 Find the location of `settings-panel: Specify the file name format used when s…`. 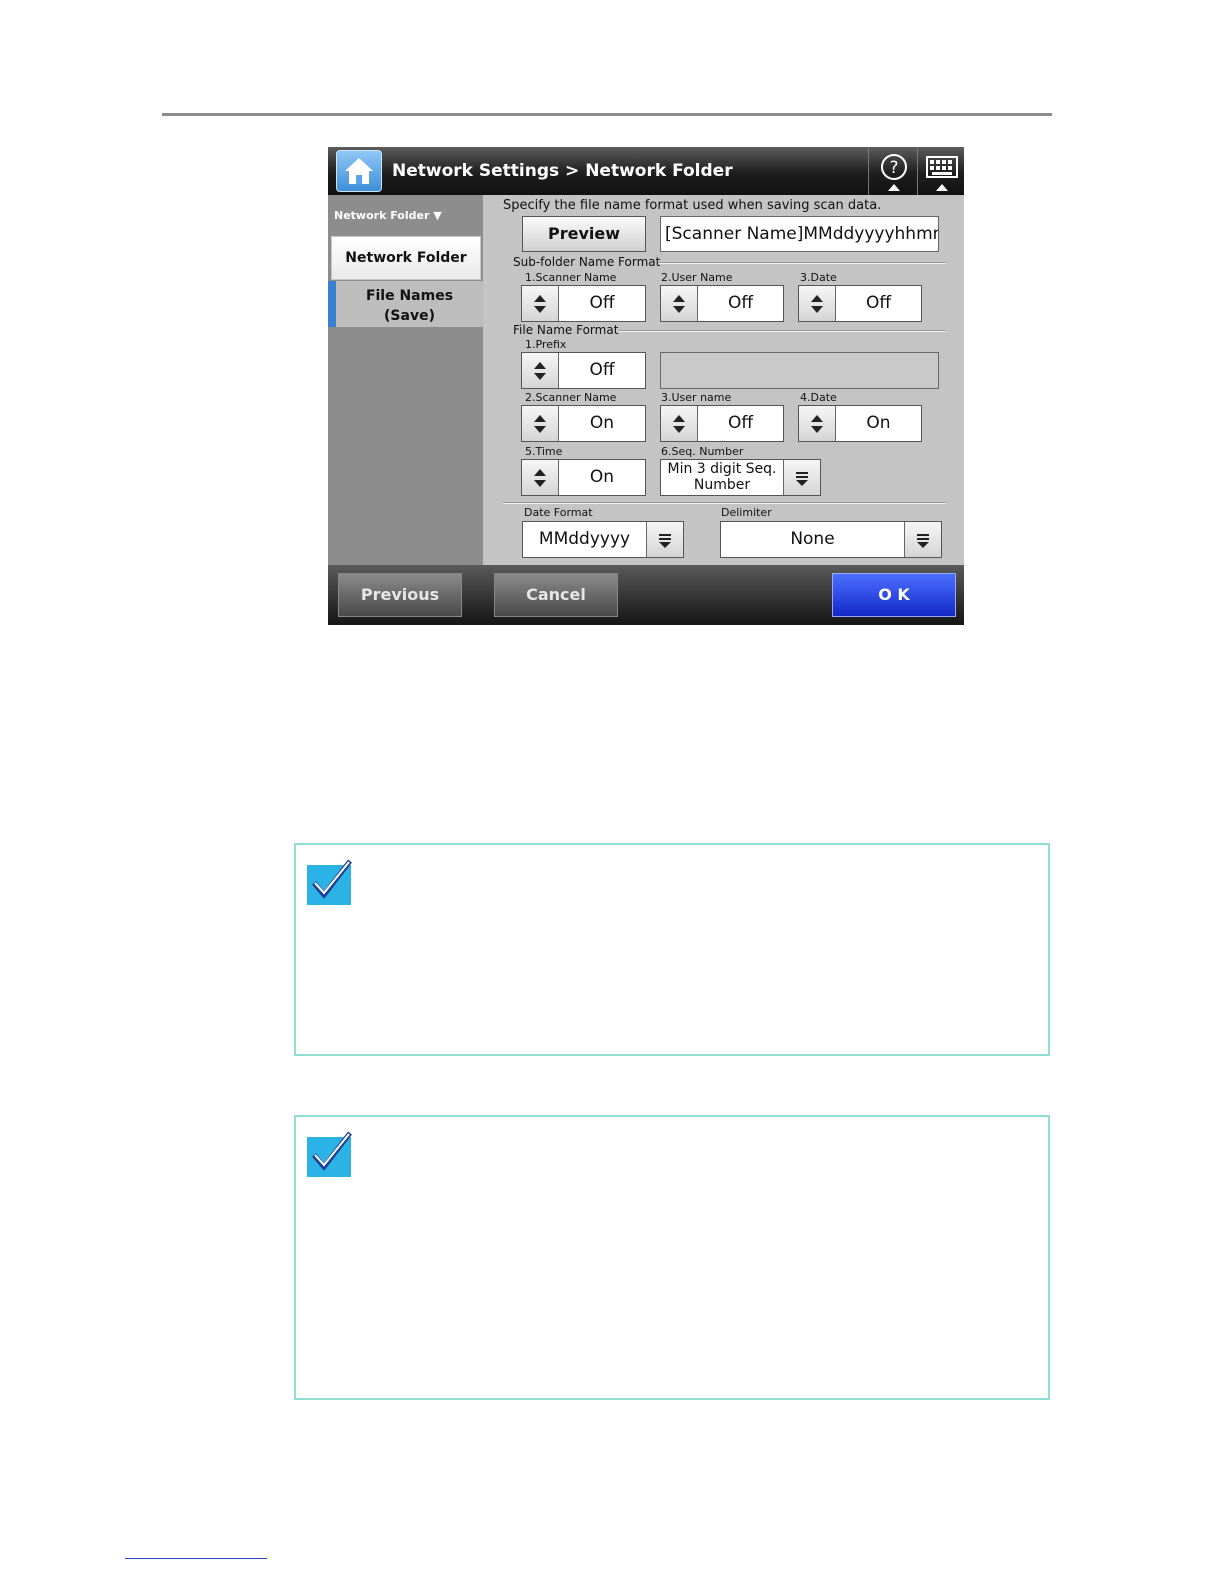

settings-panel: Specify the file name format used when s… is located at coordinates (723, 380).